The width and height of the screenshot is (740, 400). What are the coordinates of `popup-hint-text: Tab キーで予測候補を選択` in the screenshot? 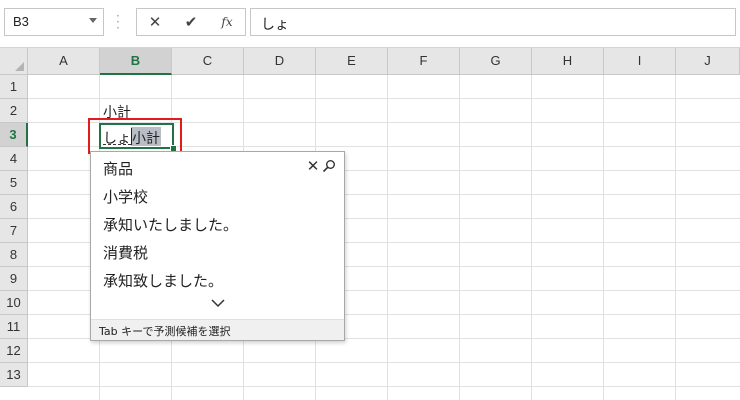 It's located at (165, 331).